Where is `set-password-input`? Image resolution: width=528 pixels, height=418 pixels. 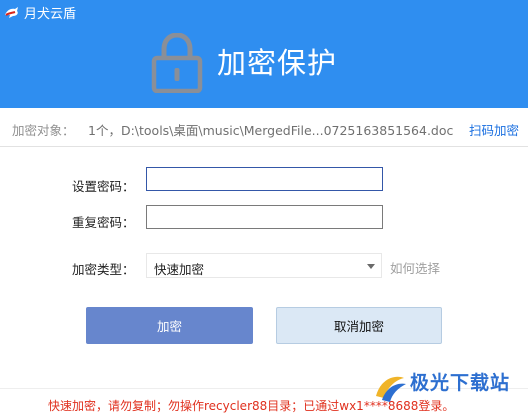 set-password-input is located at coordinates (264, 179).